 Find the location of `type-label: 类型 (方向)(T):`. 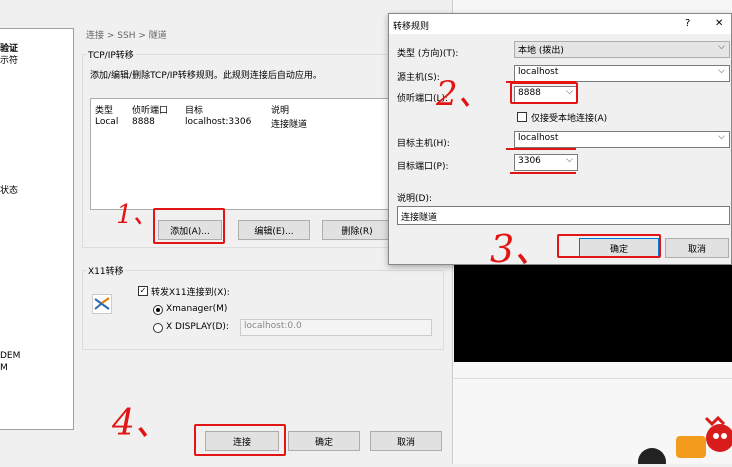

type-label: 类型 (方向)(T): is located at coordinates (428, 54).